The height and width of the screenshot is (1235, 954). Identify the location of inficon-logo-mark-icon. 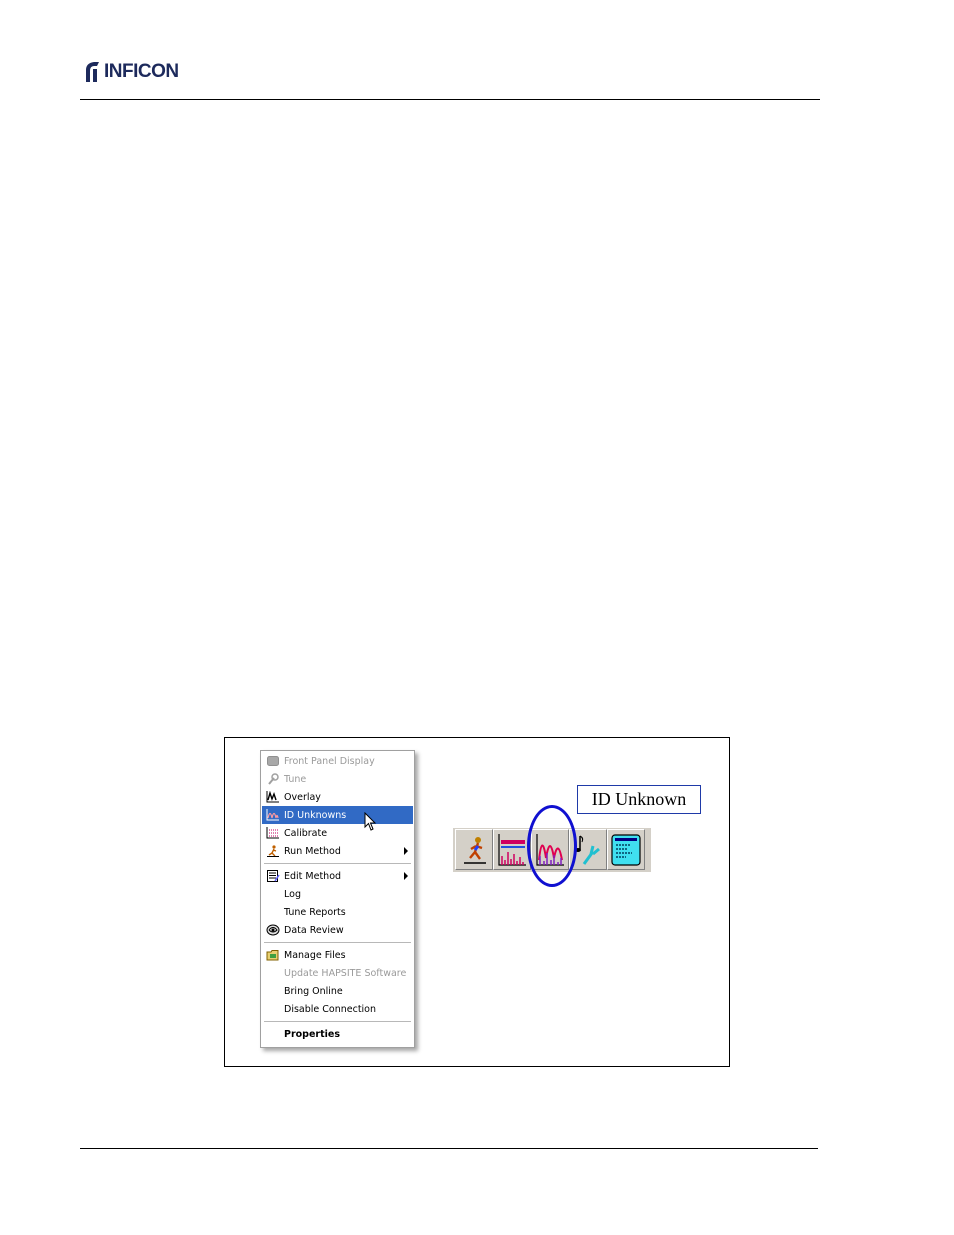
(92, 72).